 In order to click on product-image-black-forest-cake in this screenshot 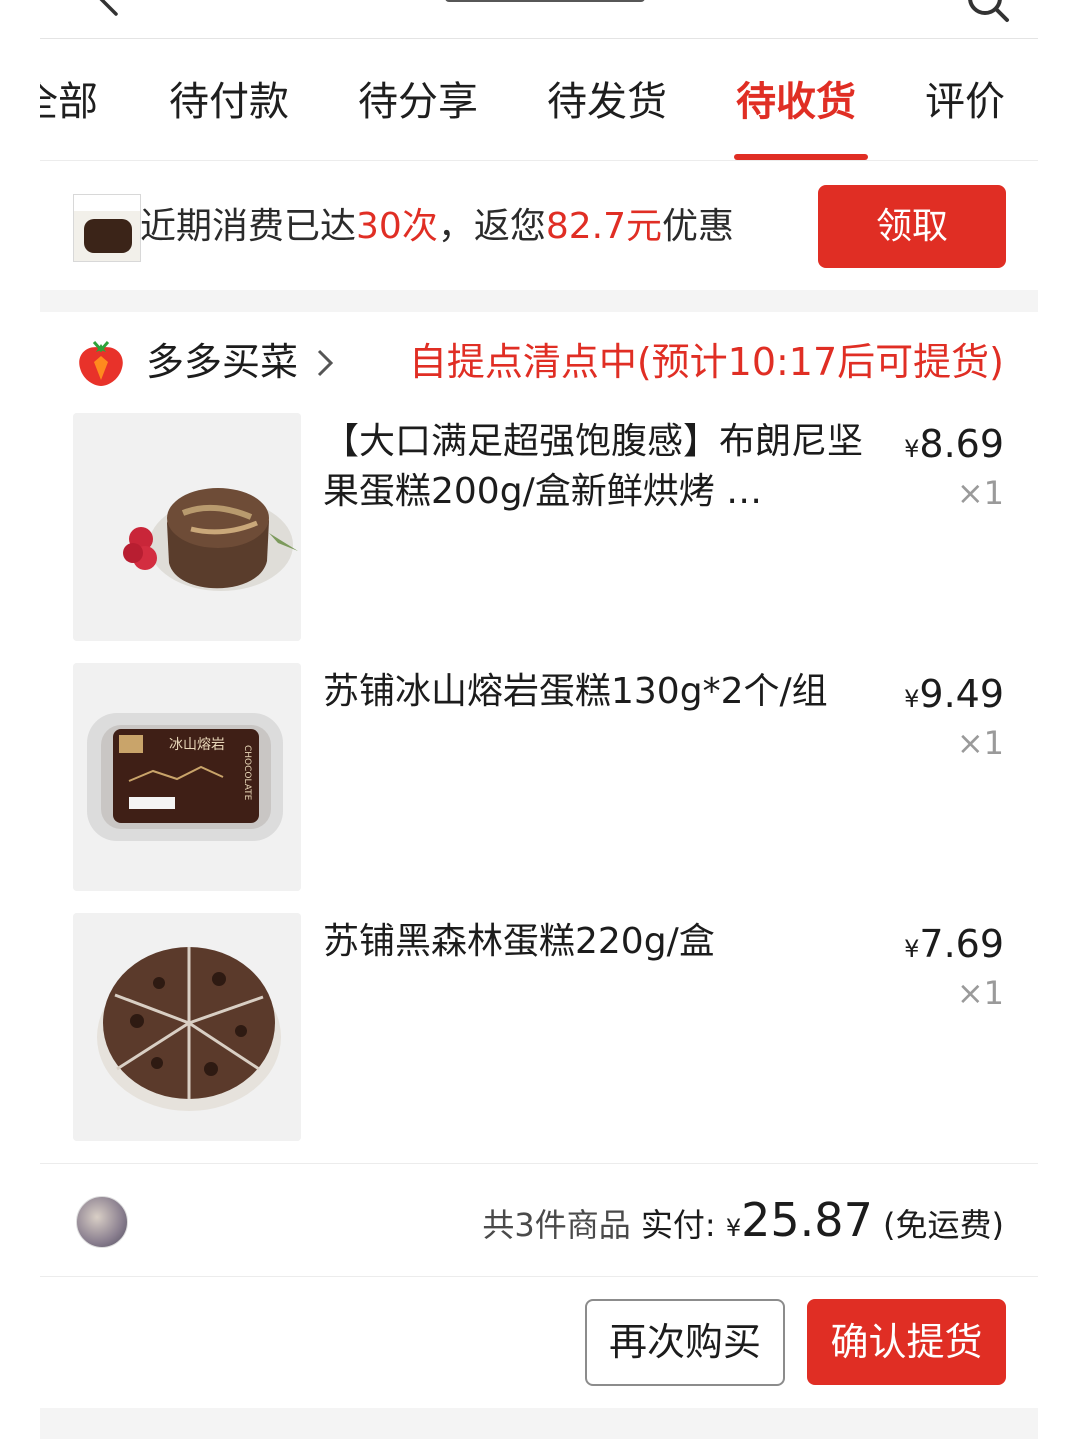, I will do `click(187, 1027)`.